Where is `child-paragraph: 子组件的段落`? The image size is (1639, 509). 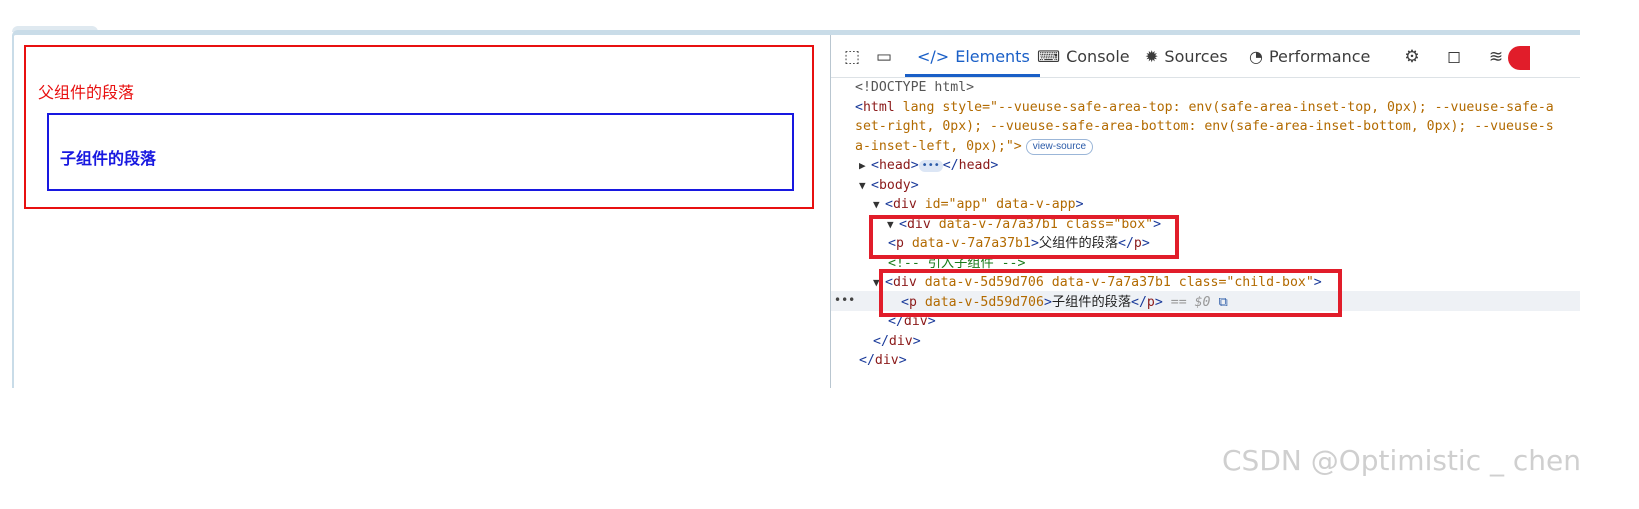 child-paragraph: 子组件的段落 is located at coordinates (108, 158).